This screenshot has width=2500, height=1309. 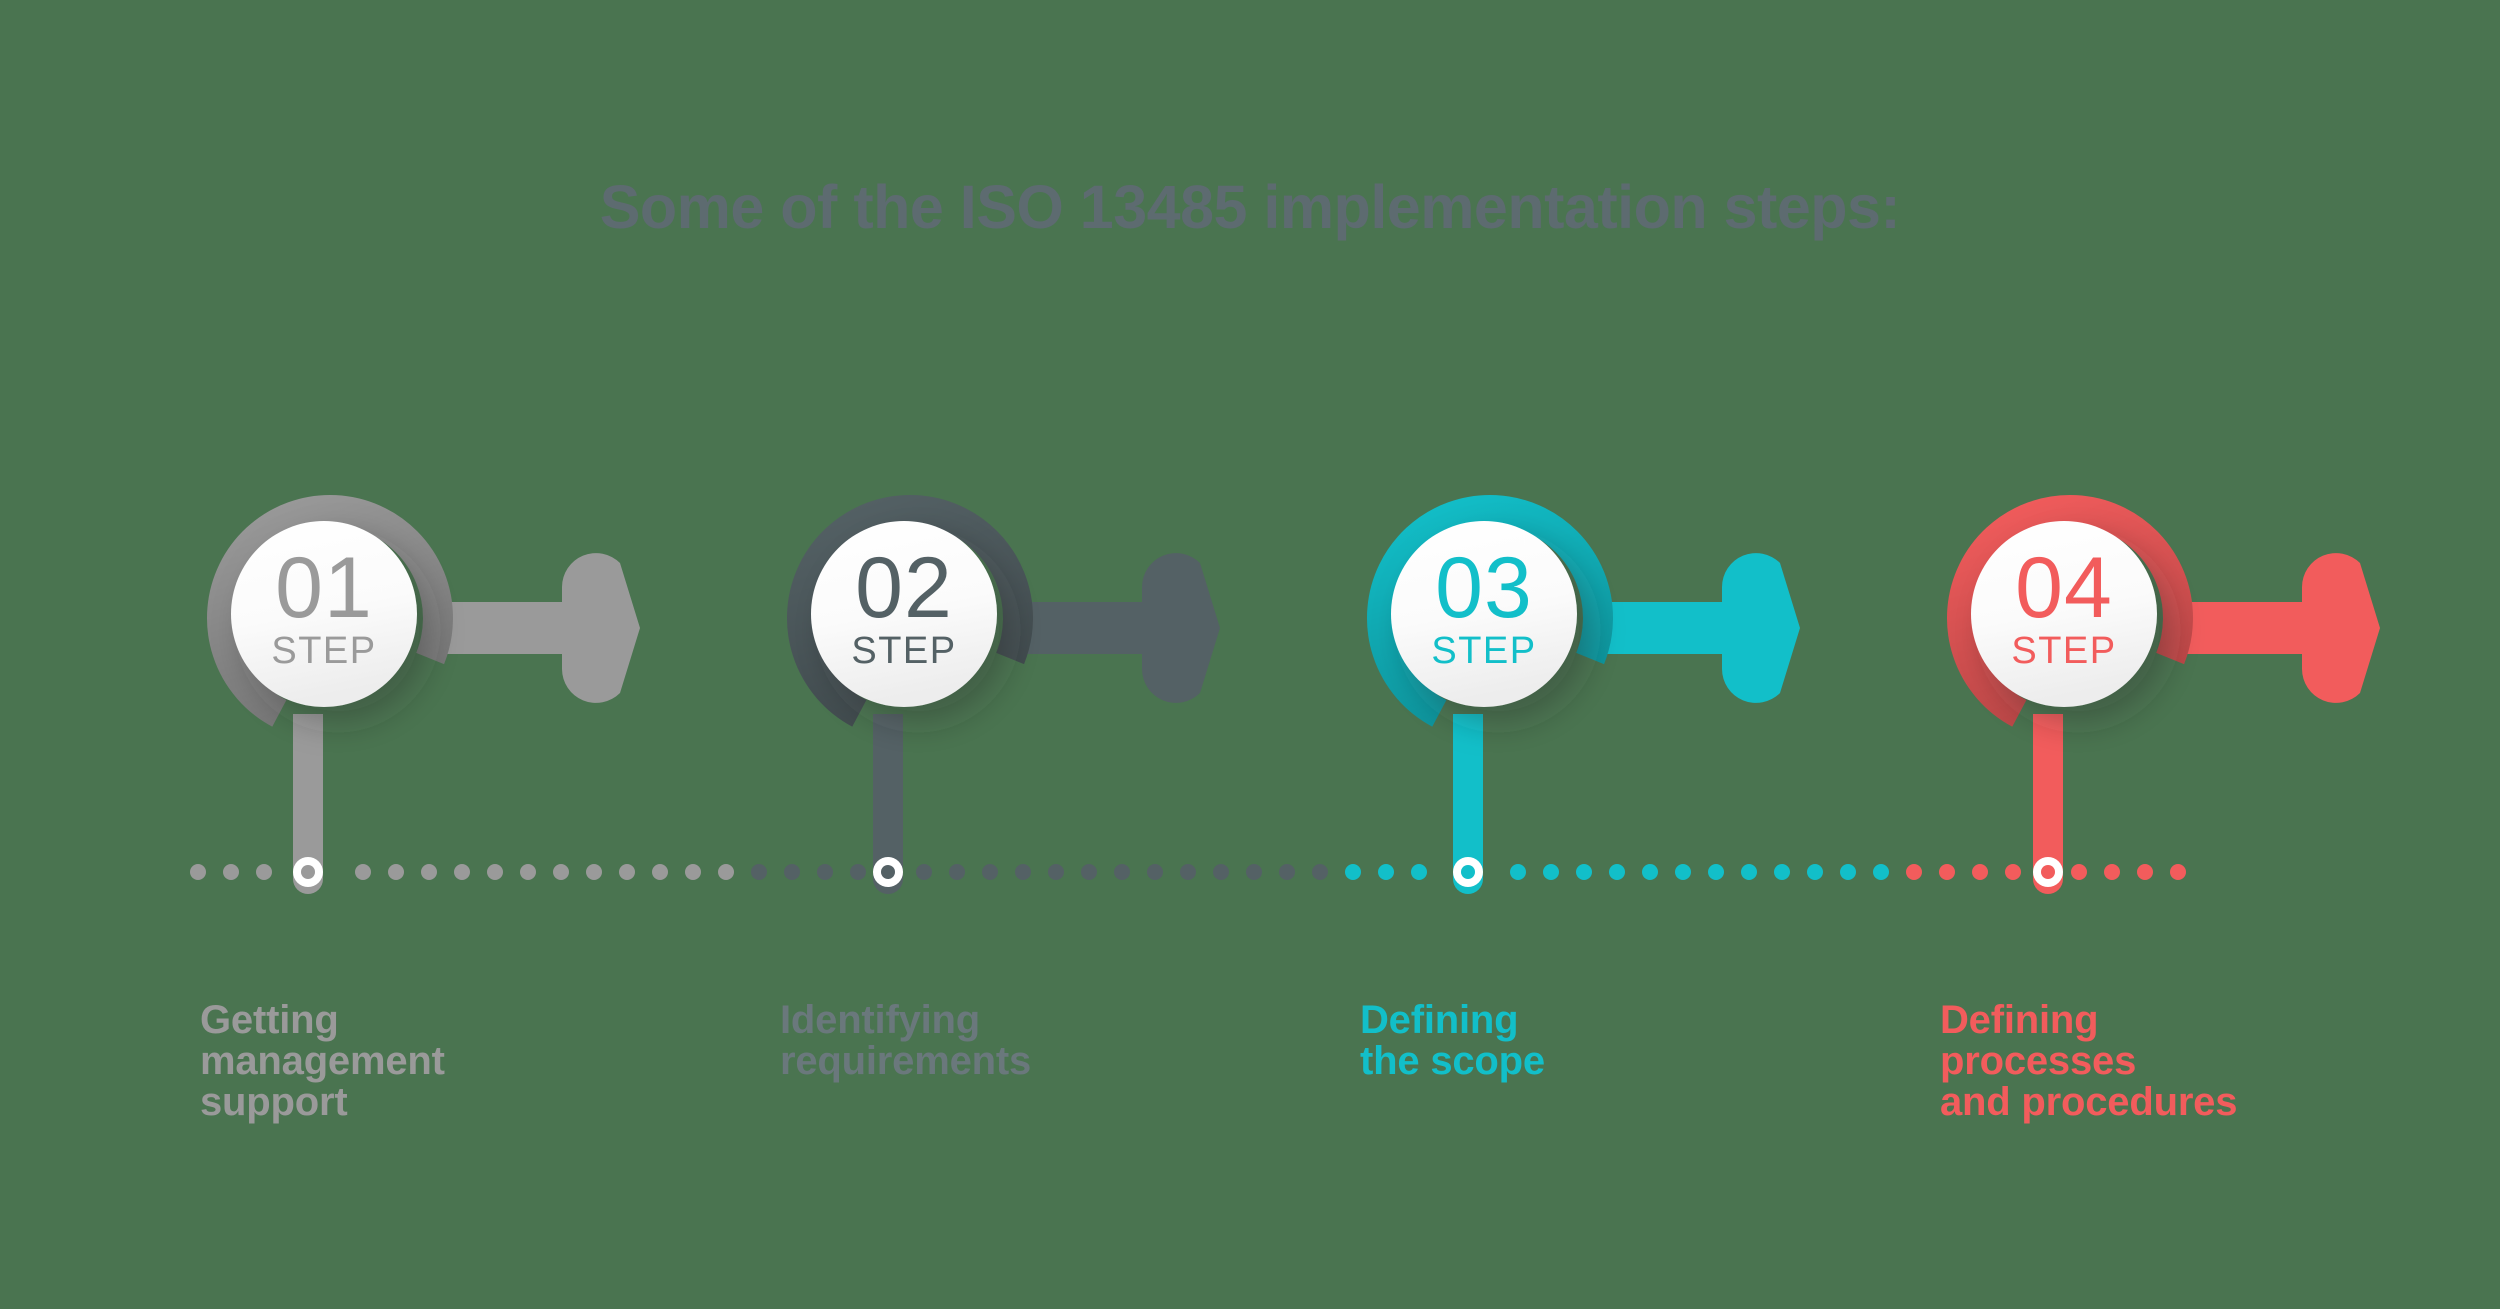 What do you see at coordinates (906, 1040) in the screenshot?
I see `step-caption-2: Identifying requirements` at bounding box center [906, 1040].